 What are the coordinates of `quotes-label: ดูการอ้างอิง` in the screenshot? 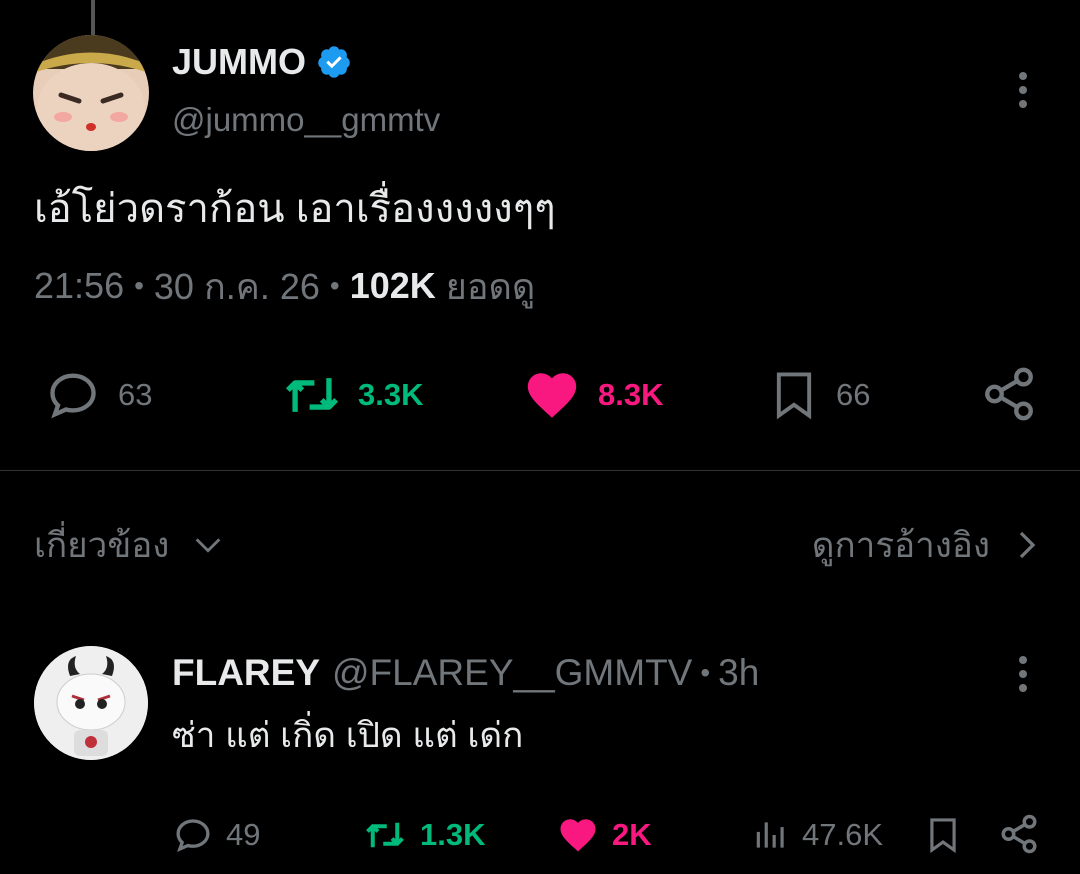 It's located at (900, 545).